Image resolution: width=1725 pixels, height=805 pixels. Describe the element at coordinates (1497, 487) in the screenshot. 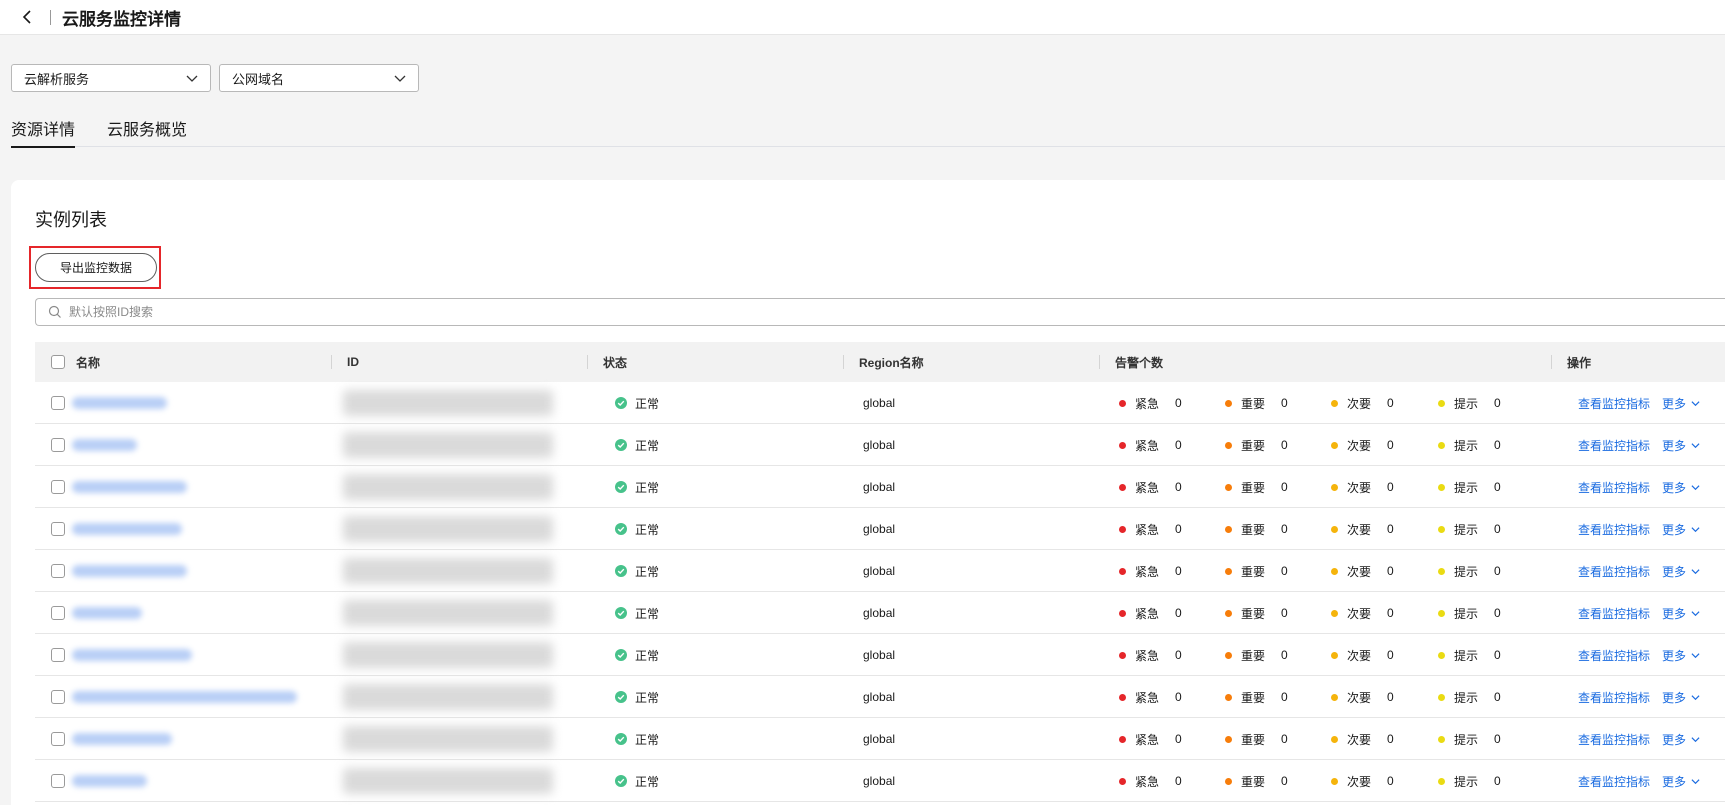

I see `alarm-info-count: 0` at that location.